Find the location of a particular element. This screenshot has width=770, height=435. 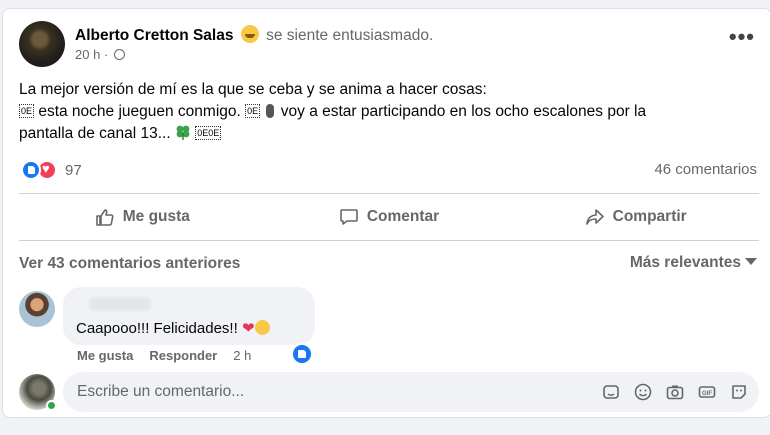

sort-comments-dropdown: Más relevantes is located at coordinates (693, 263).